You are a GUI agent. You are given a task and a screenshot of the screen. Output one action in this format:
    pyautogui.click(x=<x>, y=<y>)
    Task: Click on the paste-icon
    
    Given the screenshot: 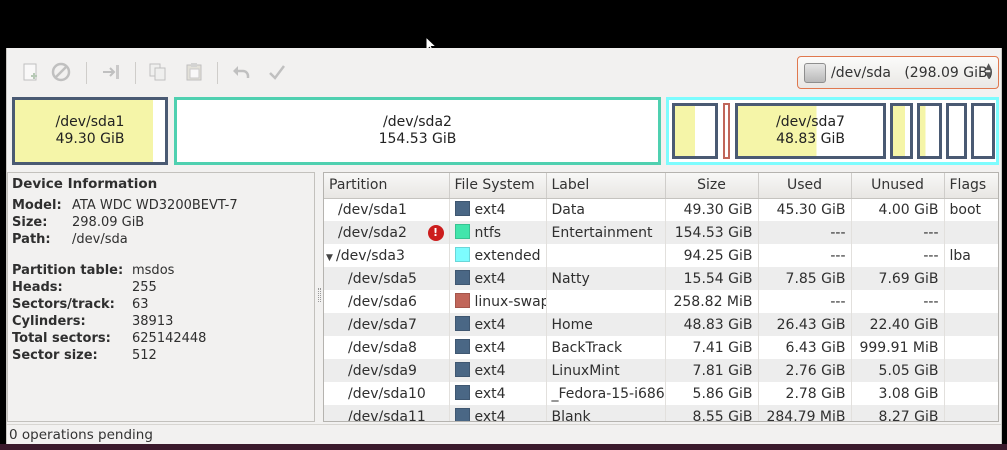 What is the action you would take?
    pyautogui.click(x=194, y=72)
    